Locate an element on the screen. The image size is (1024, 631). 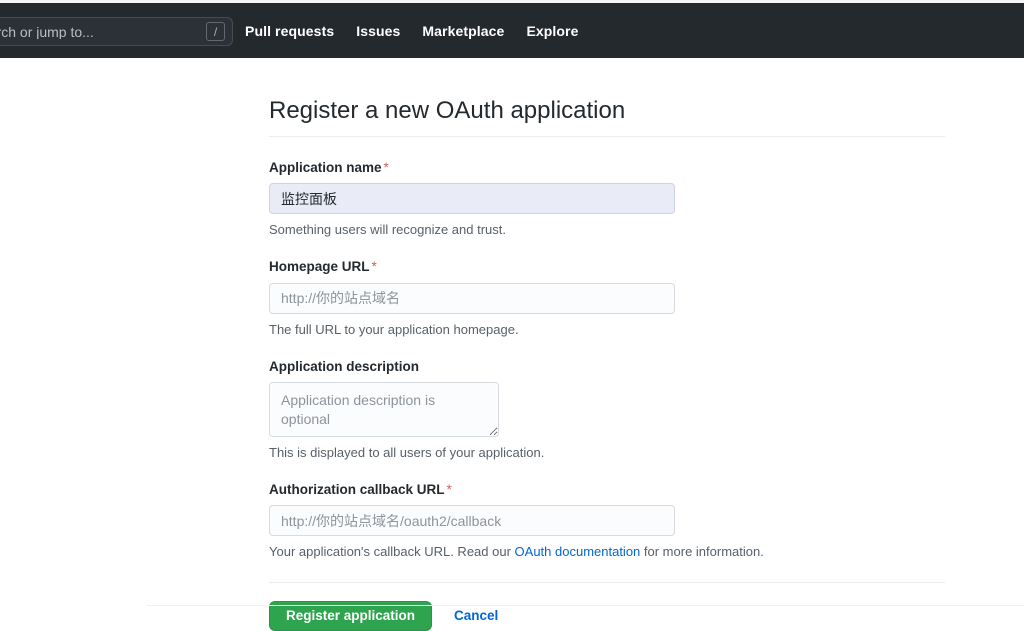
application-description-textarea is located at coordinates (384, 409).